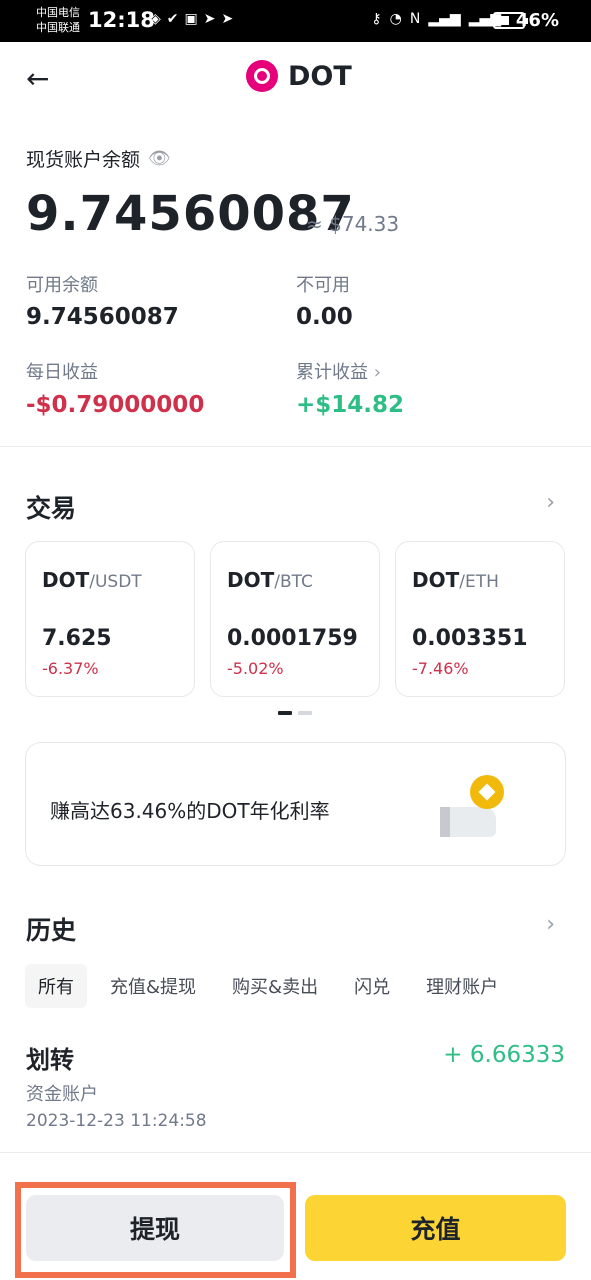 The image size is (591, 1280). I want to click on pair-change: -7.46%, so click(440, 668).